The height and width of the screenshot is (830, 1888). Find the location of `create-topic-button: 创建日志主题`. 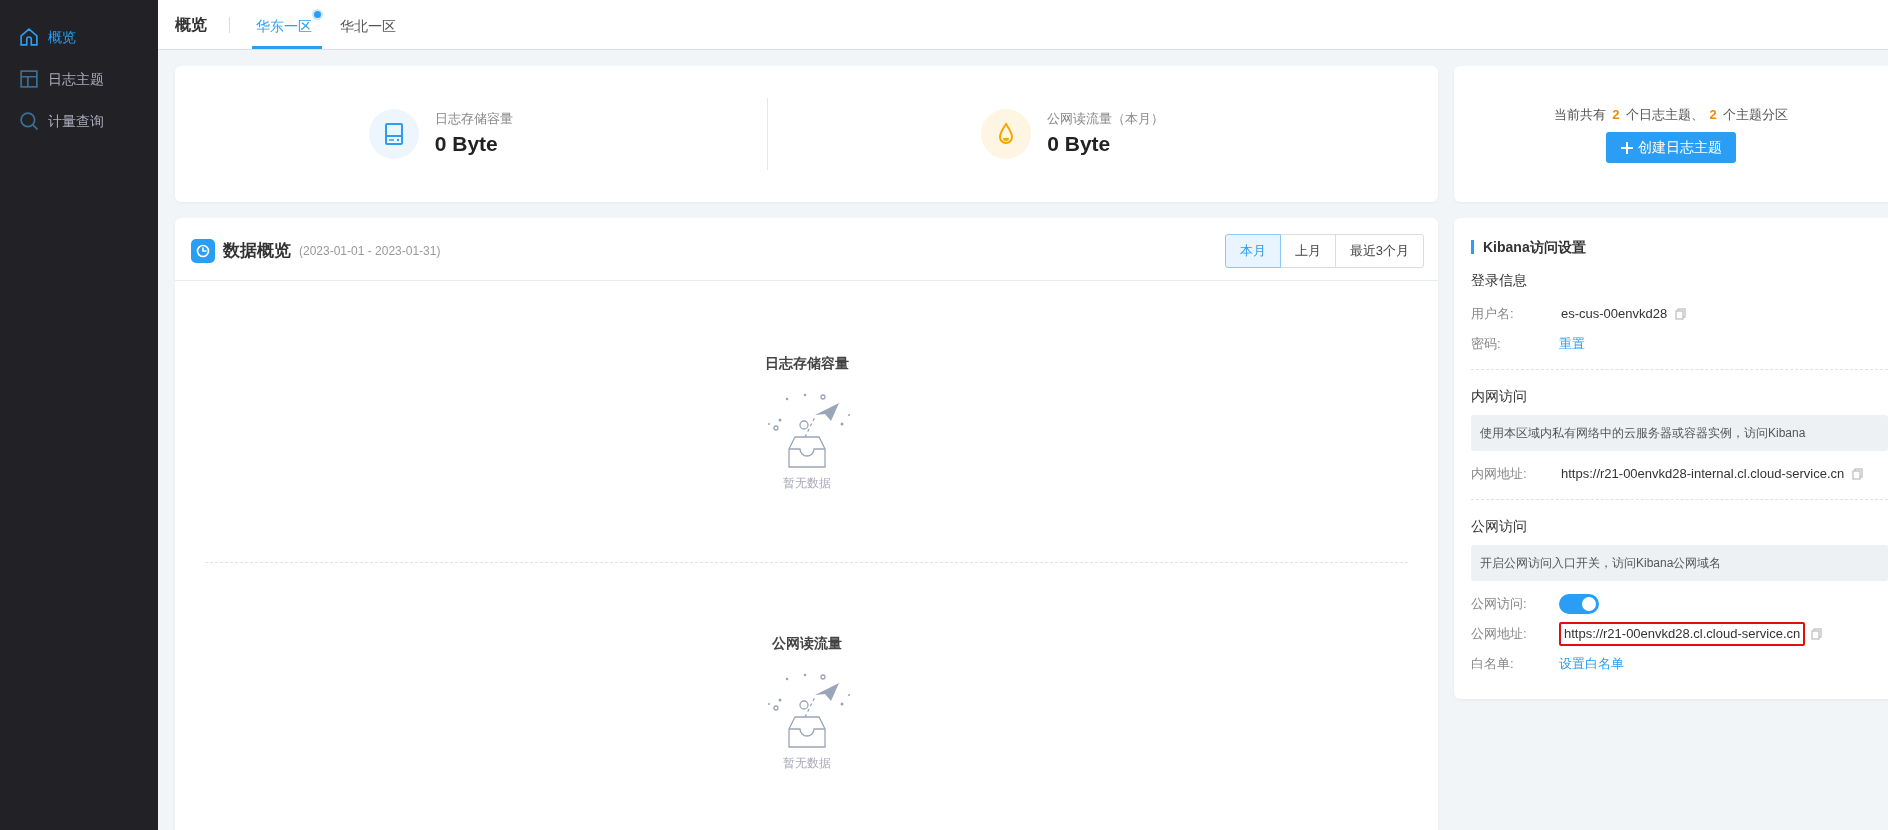

create-topic-button: 创建日志主题 is located at coordinates (1671, 148).